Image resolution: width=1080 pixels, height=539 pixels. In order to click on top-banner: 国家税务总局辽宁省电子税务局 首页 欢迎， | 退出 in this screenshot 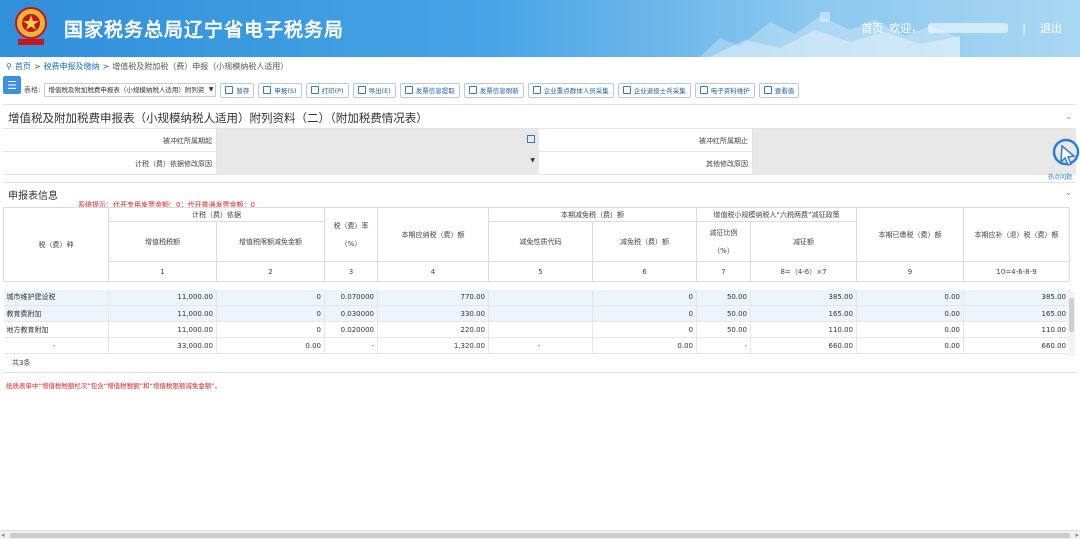, I will do `click(540, 28)`.